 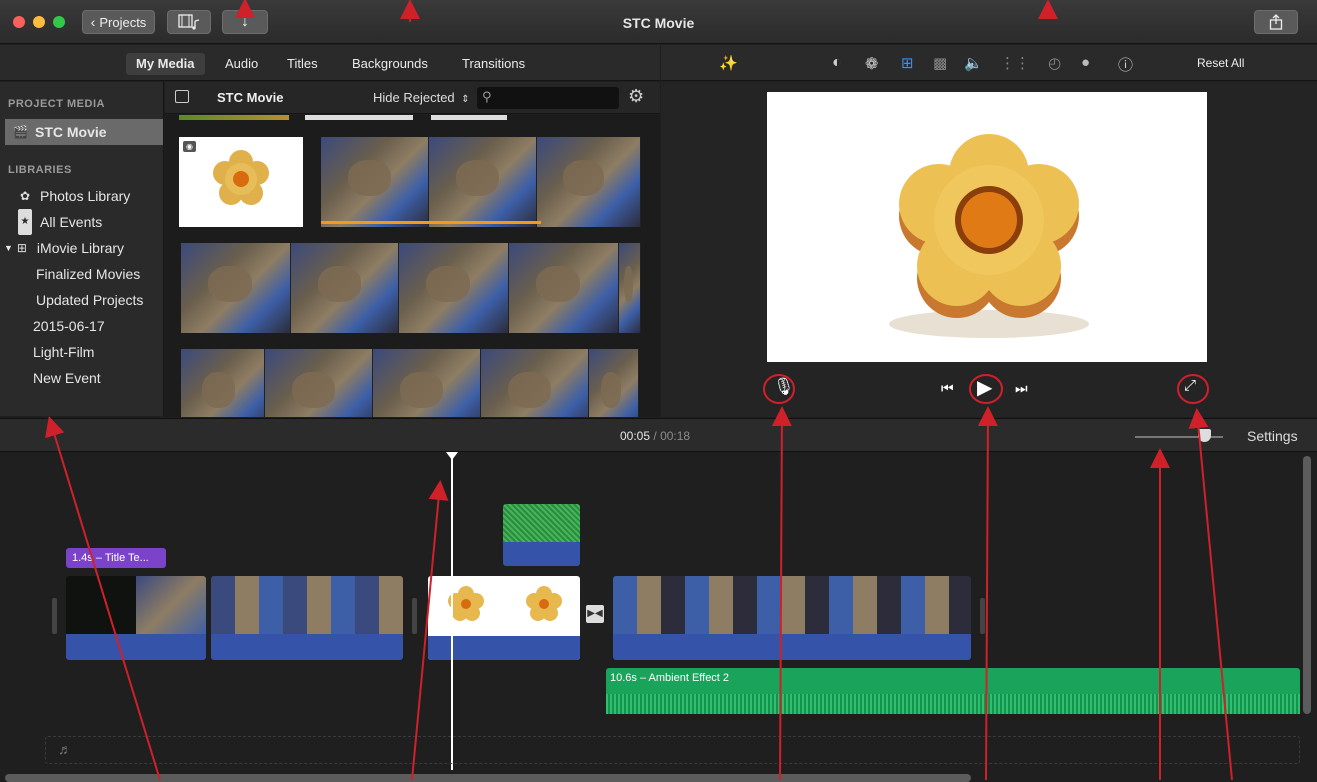 I want to click on filter-icon: ●, so click(x=1085, y=62).